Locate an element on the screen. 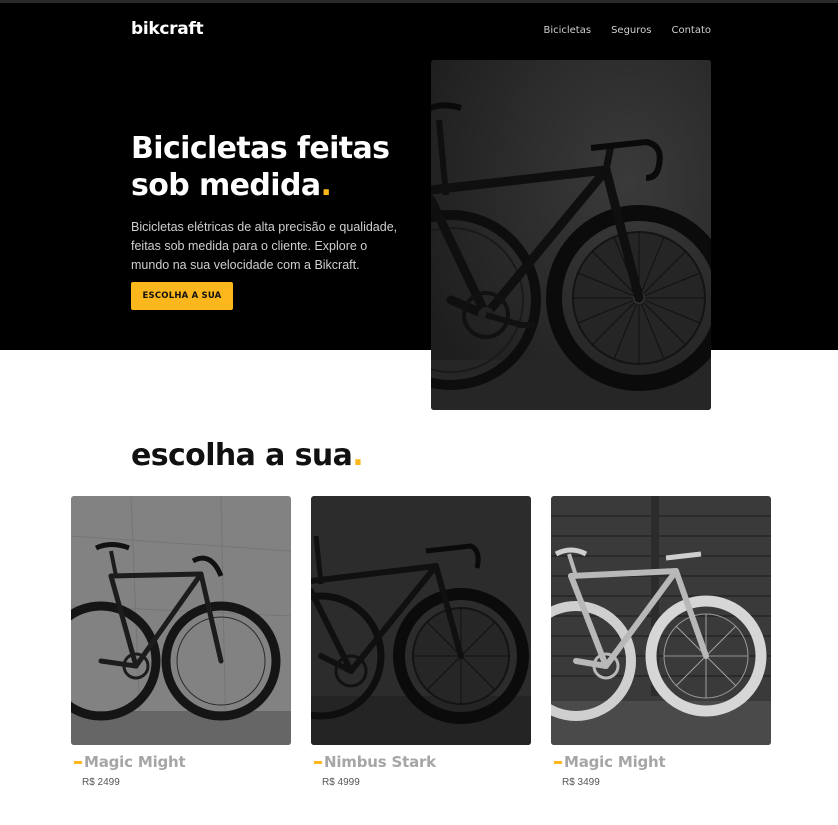 This screenshot has width=838, height=825. choose-yours-button: ESCOLHA A SUA is located at coordinates (182, 296).